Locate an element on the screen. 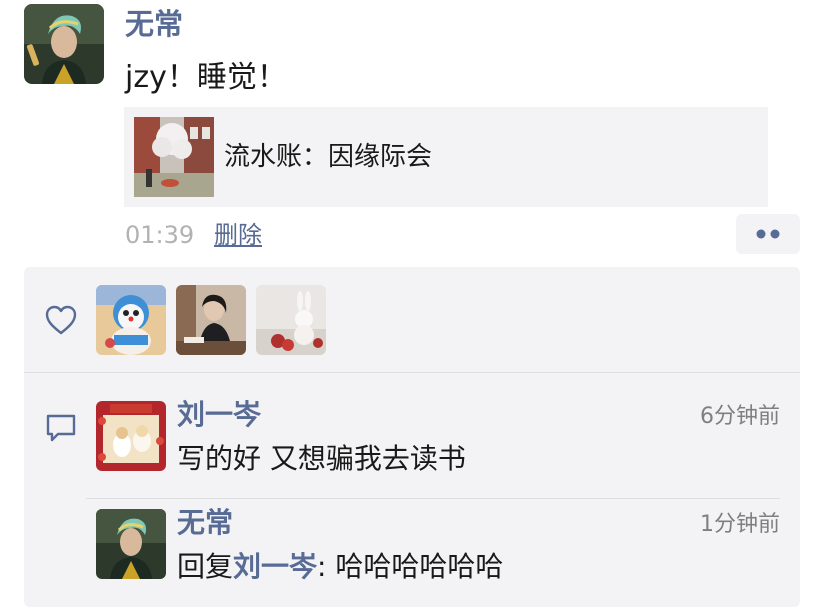  poster-name: 无常 is located at coordinates (154, 24).